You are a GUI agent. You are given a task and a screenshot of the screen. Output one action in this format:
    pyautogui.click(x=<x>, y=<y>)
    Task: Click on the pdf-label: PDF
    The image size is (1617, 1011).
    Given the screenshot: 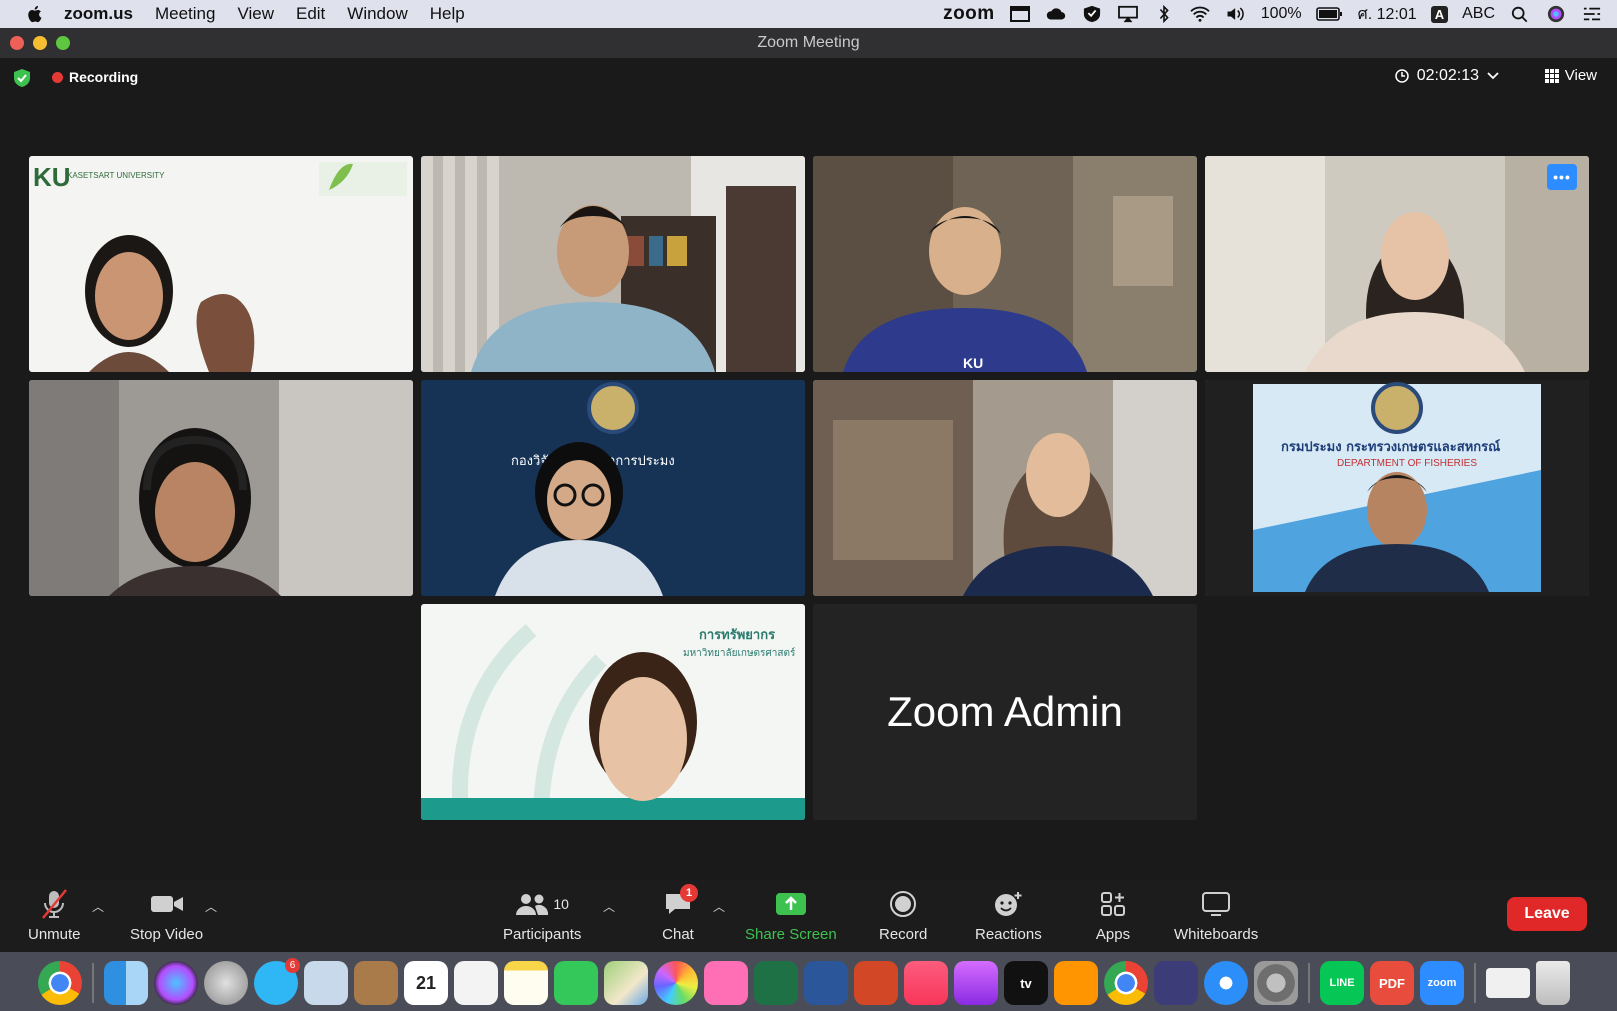 What is the action you would take?
    pyautogui.click(x=1392, y=983)
    